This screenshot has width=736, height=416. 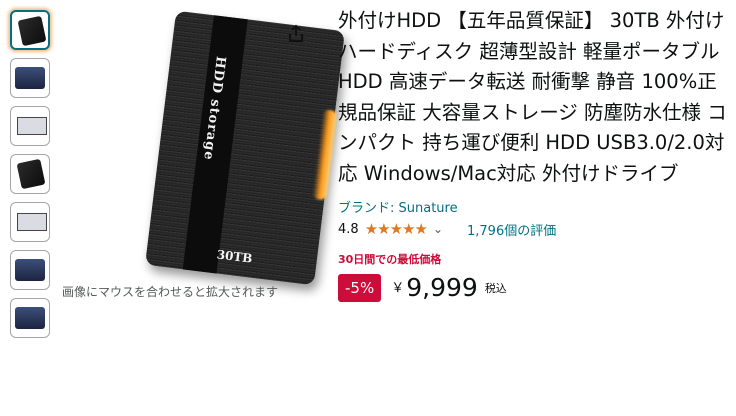 What do you see at coordinates (398, 288) in the screenshot?
I see `currency-symbol: ￥` at bounding box center [398, 288].